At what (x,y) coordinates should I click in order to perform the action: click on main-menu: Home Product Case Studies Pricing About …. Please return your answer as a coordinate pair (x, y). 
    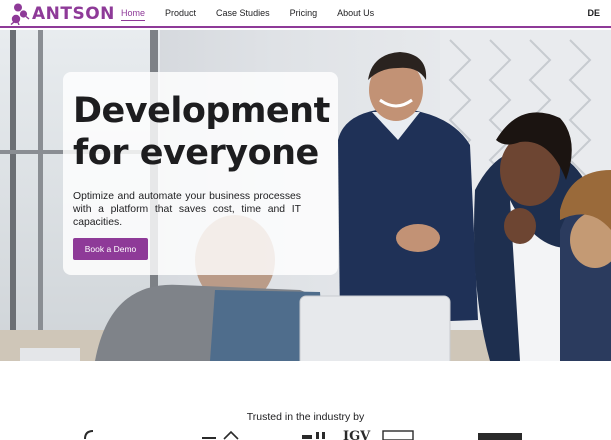
    Looking at the image, I should click on (257, 13).